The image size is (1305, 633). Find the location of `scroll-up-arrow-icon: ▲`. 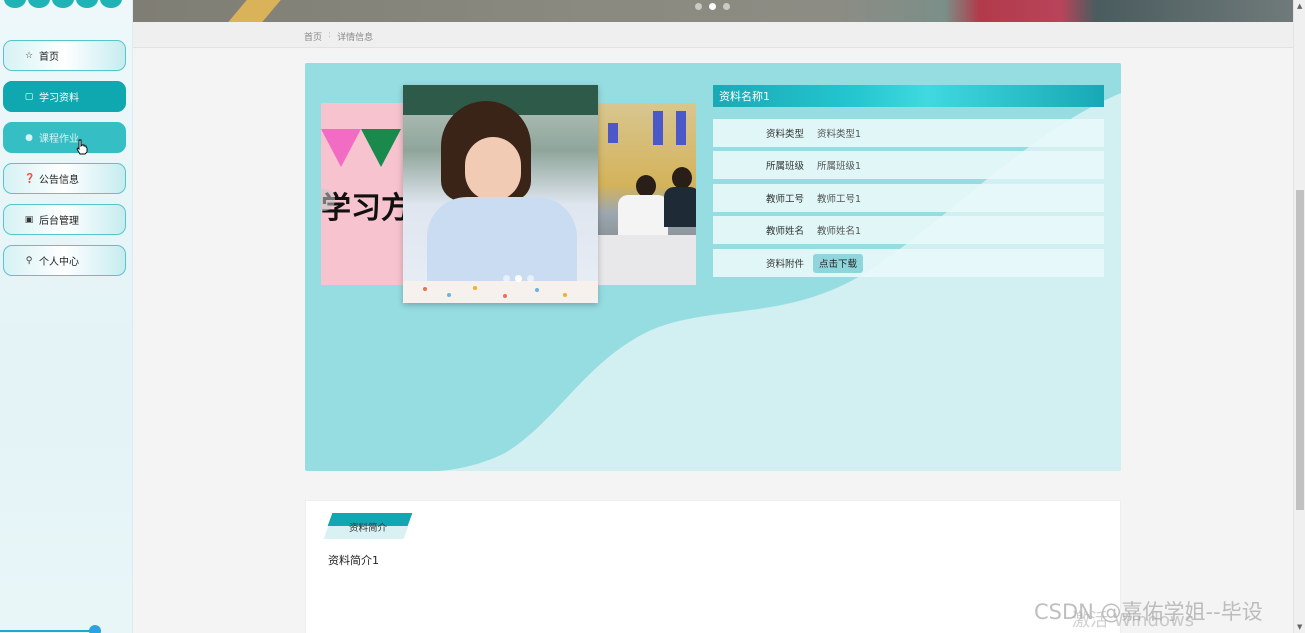

scroll-up-arrow-icon: ▲ is located at coordinates (1299, 6).